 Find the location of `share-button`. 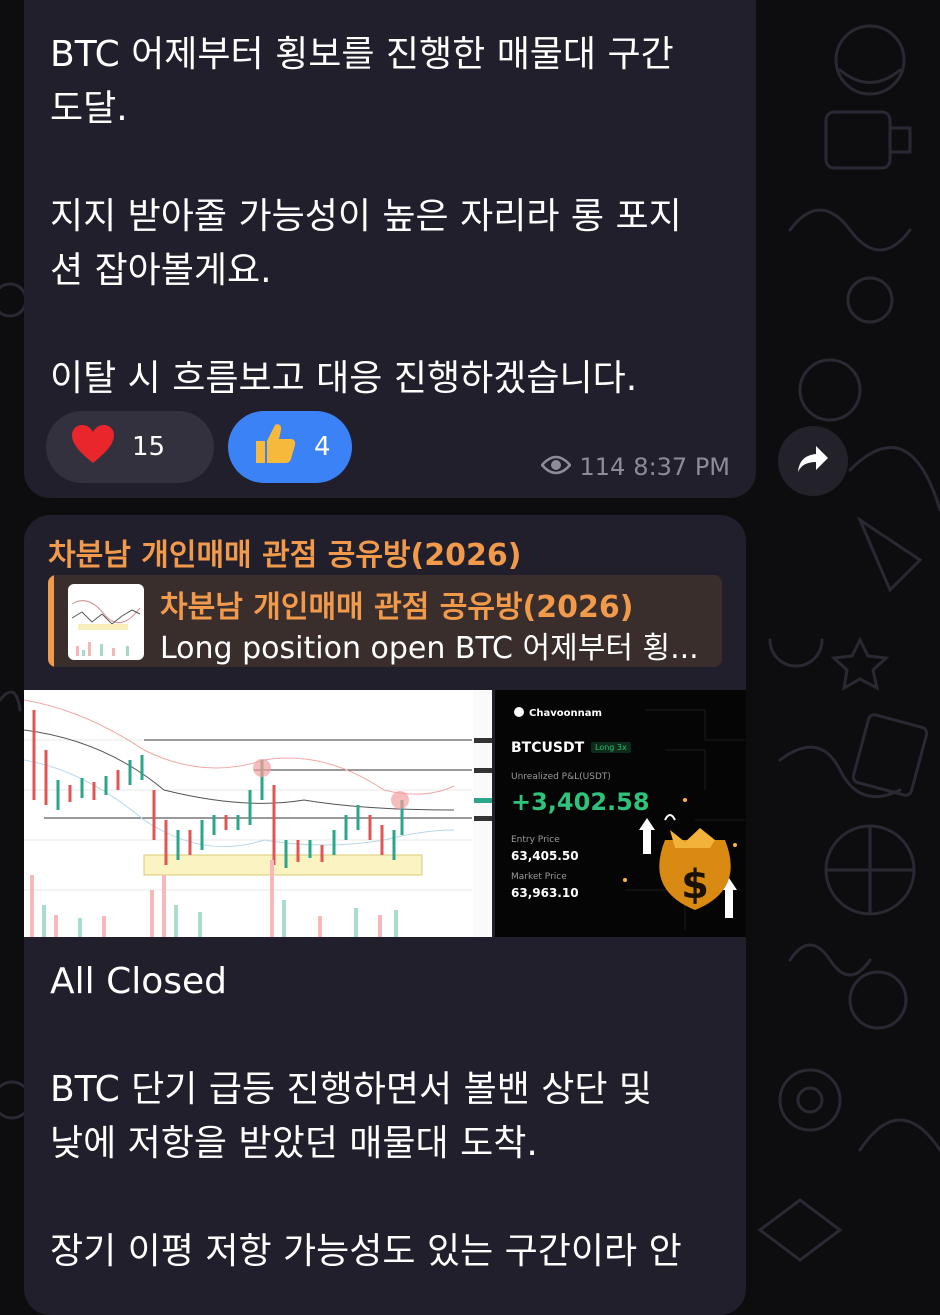

share-button is located at coordinates (813, 461).